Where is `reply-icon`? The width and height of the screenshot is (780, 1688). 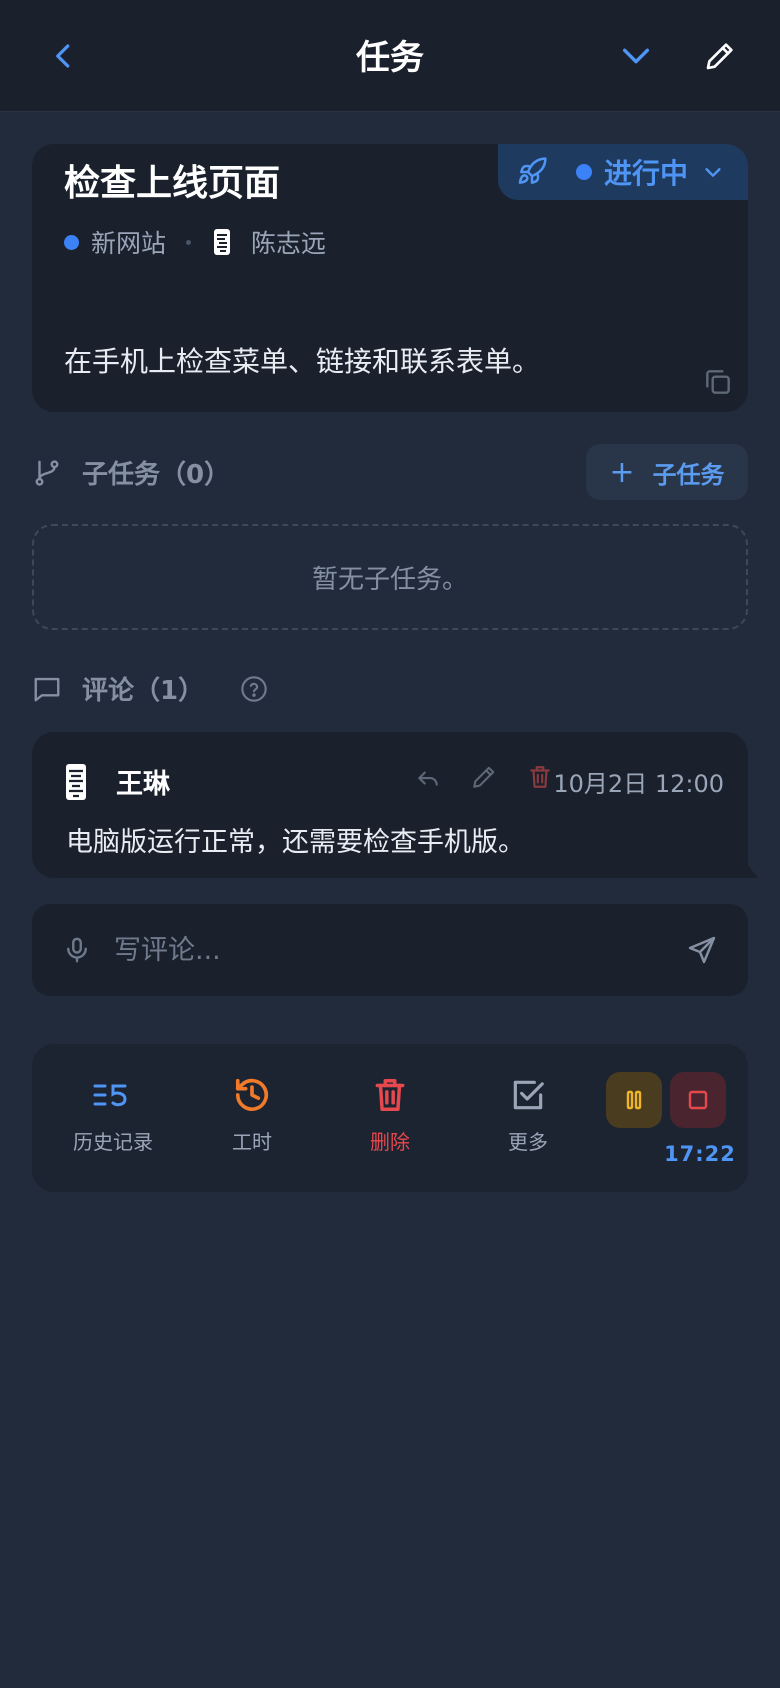 reply-icon is located at coordinates (428, 778).